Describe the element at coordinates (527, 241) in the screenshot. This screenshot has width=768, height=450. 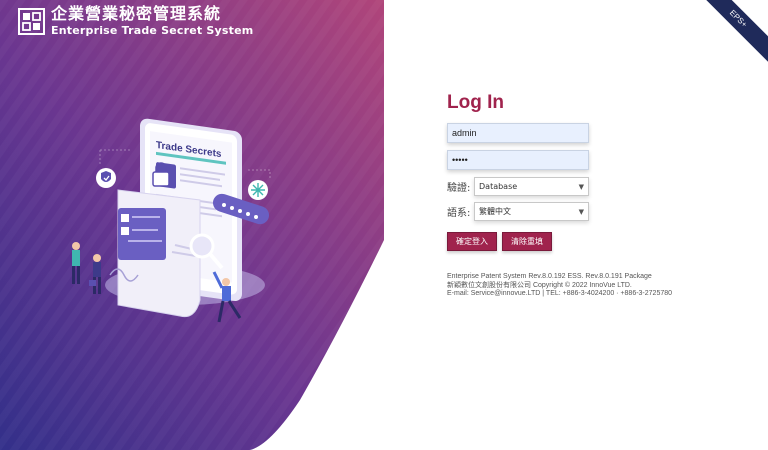
I see `clear-form-button: 清除重填` at that location.